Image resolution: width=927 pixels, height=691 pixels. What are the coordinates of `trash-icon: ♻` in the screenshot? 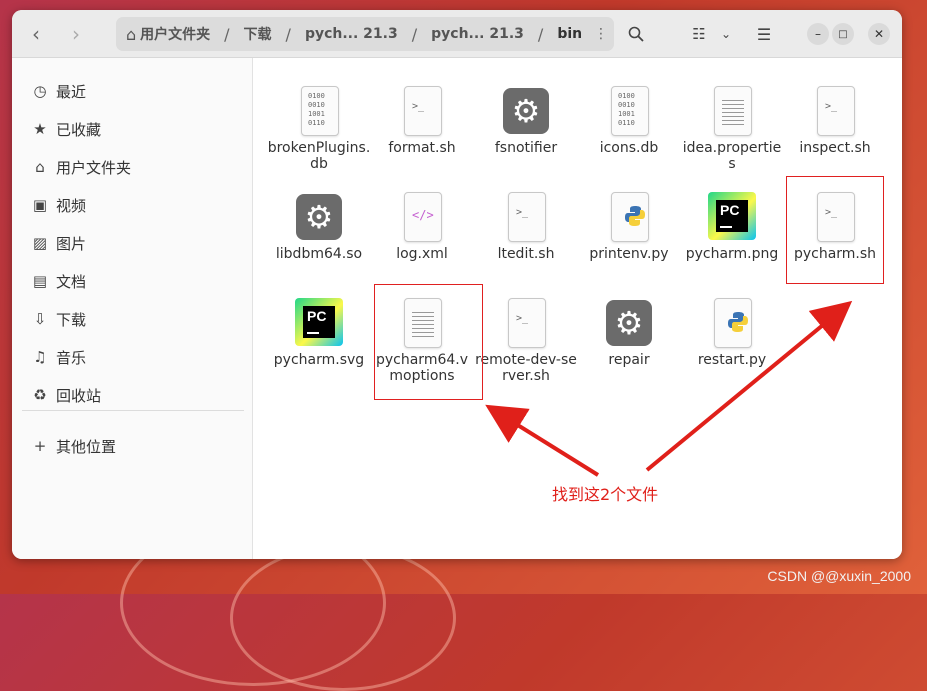 It's located at (40, 395).